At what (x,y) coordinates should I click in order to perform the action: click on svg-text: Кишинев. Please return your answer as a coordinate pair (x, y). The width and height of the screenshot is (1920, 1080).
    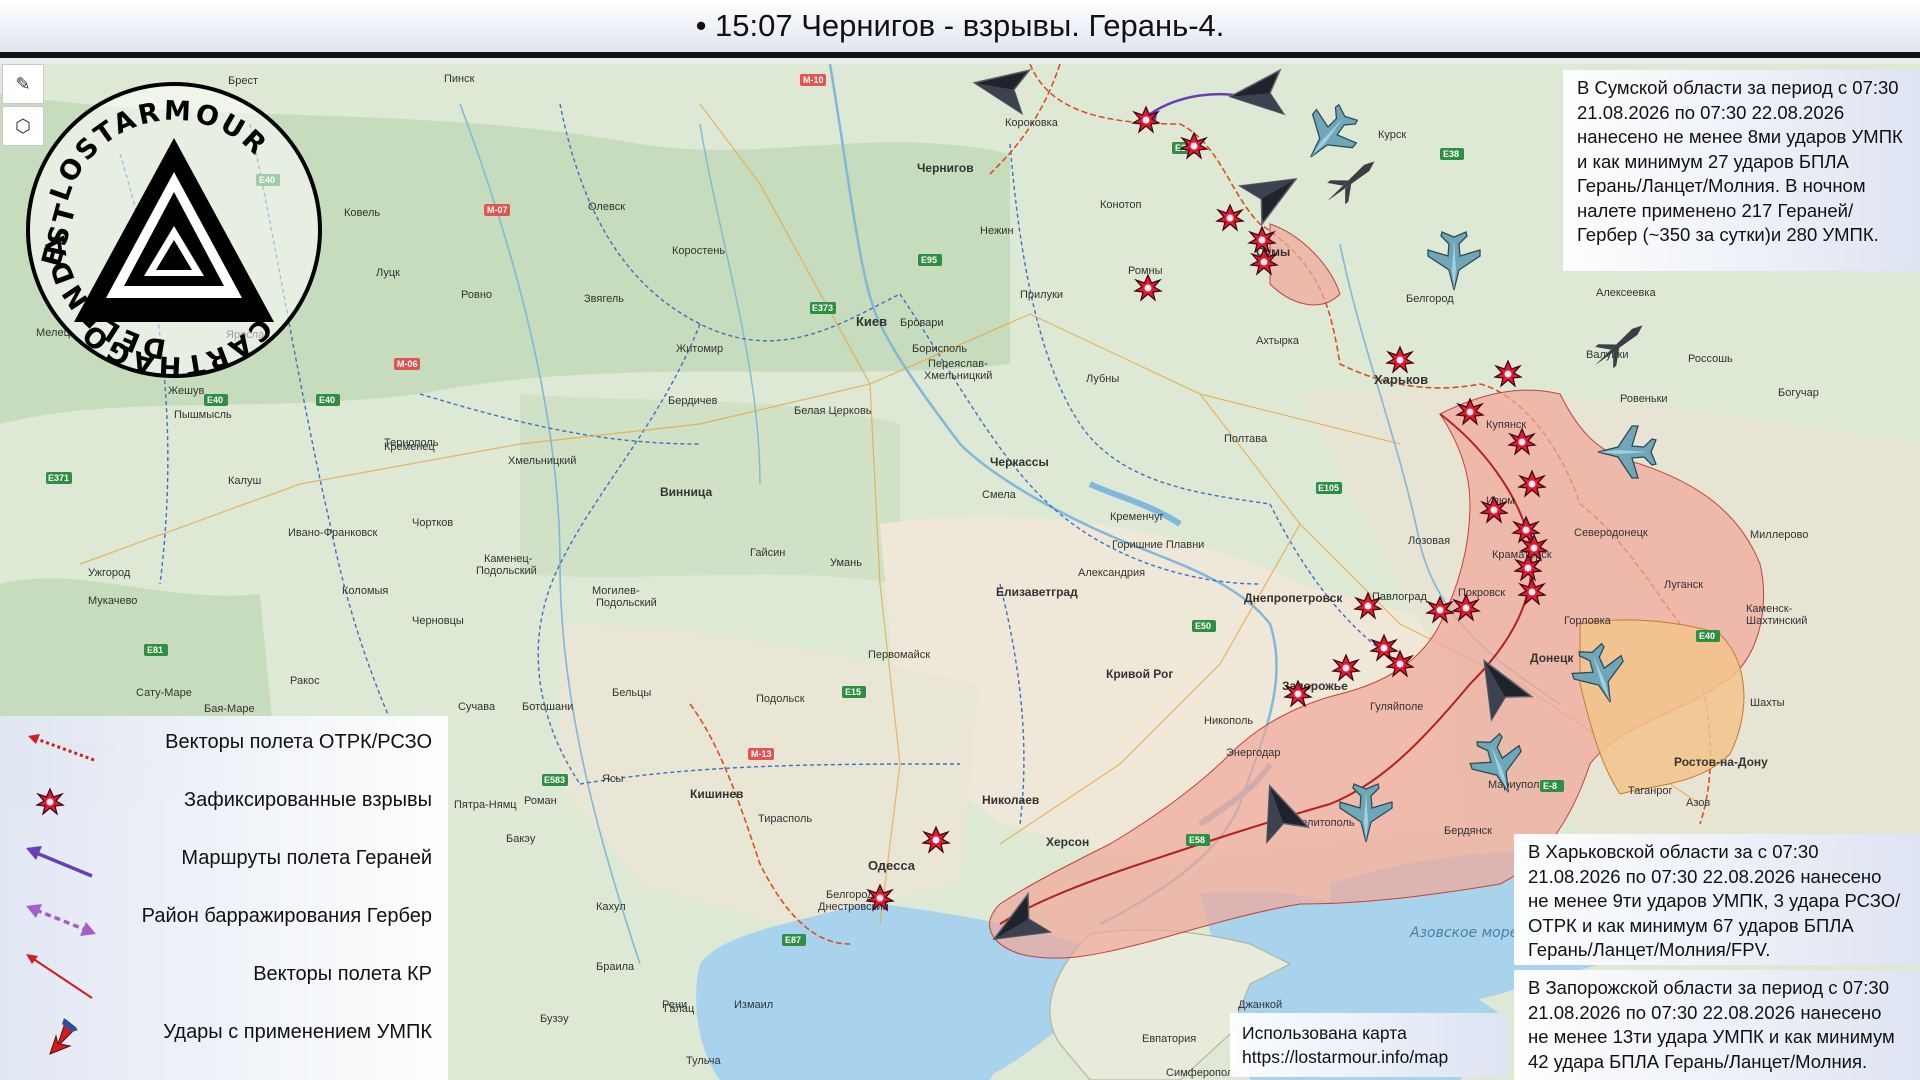
    Looking at the image, I should click on (716, 794).